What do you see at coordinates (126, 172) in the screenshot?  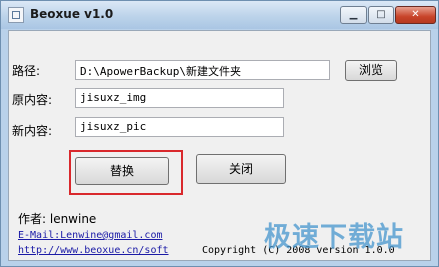 I see `replace-button-highlight` at bounding box center [126, 172].